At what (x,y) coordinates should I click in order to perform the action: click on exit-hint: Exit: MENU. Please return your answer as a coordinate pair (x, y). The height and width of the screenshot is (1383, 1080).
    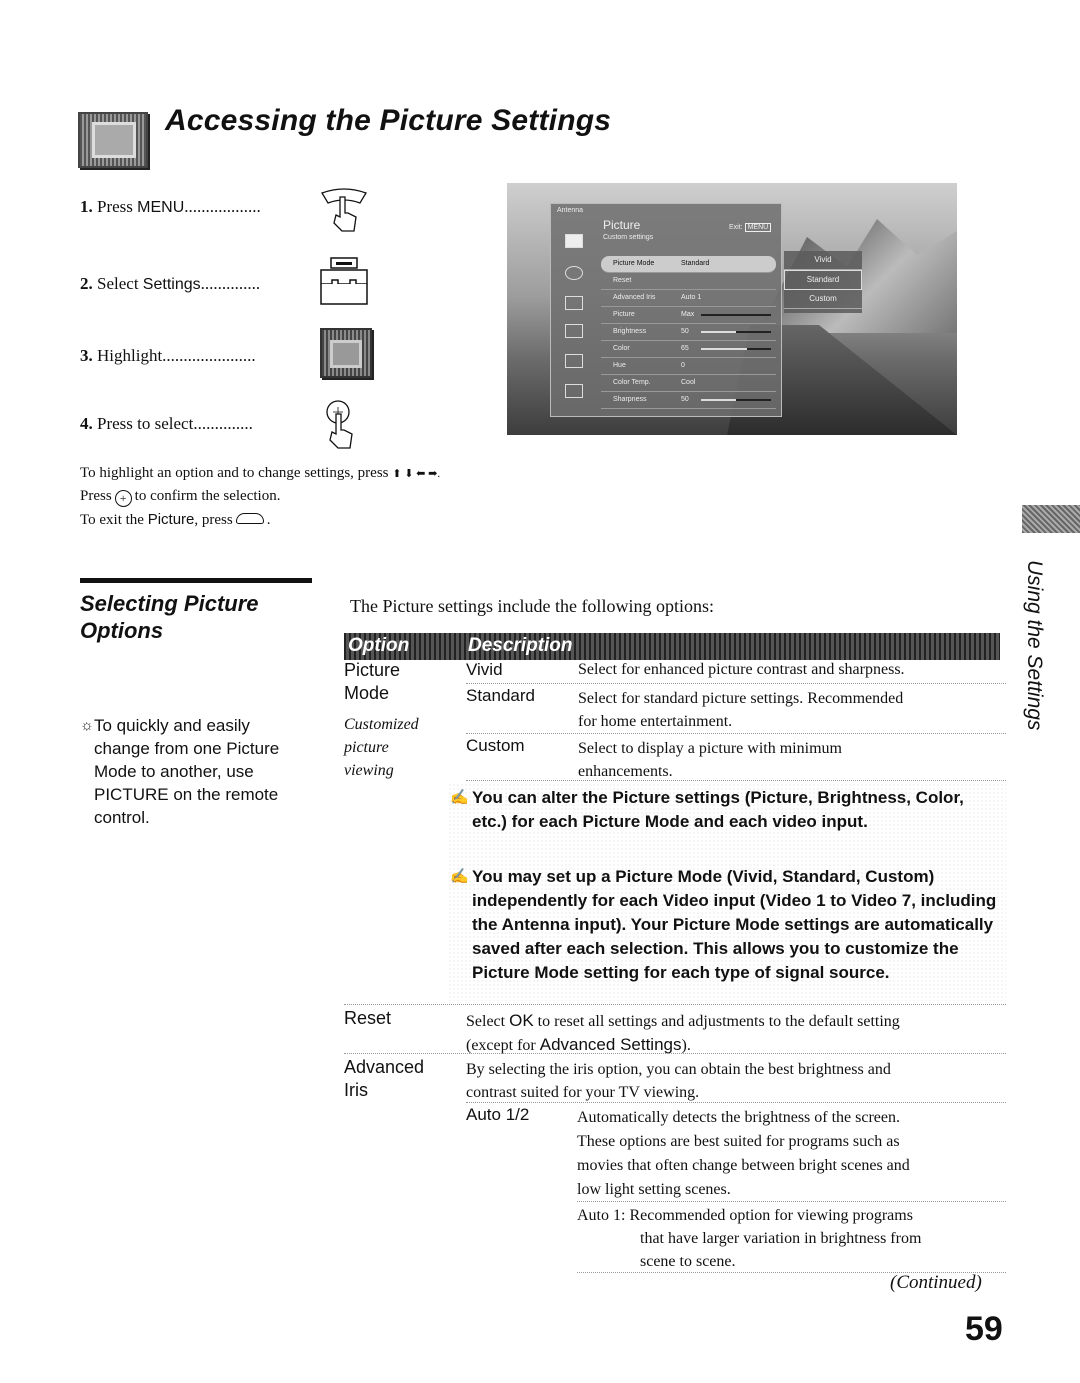
    Looking at the image, I should click on (750, 227).